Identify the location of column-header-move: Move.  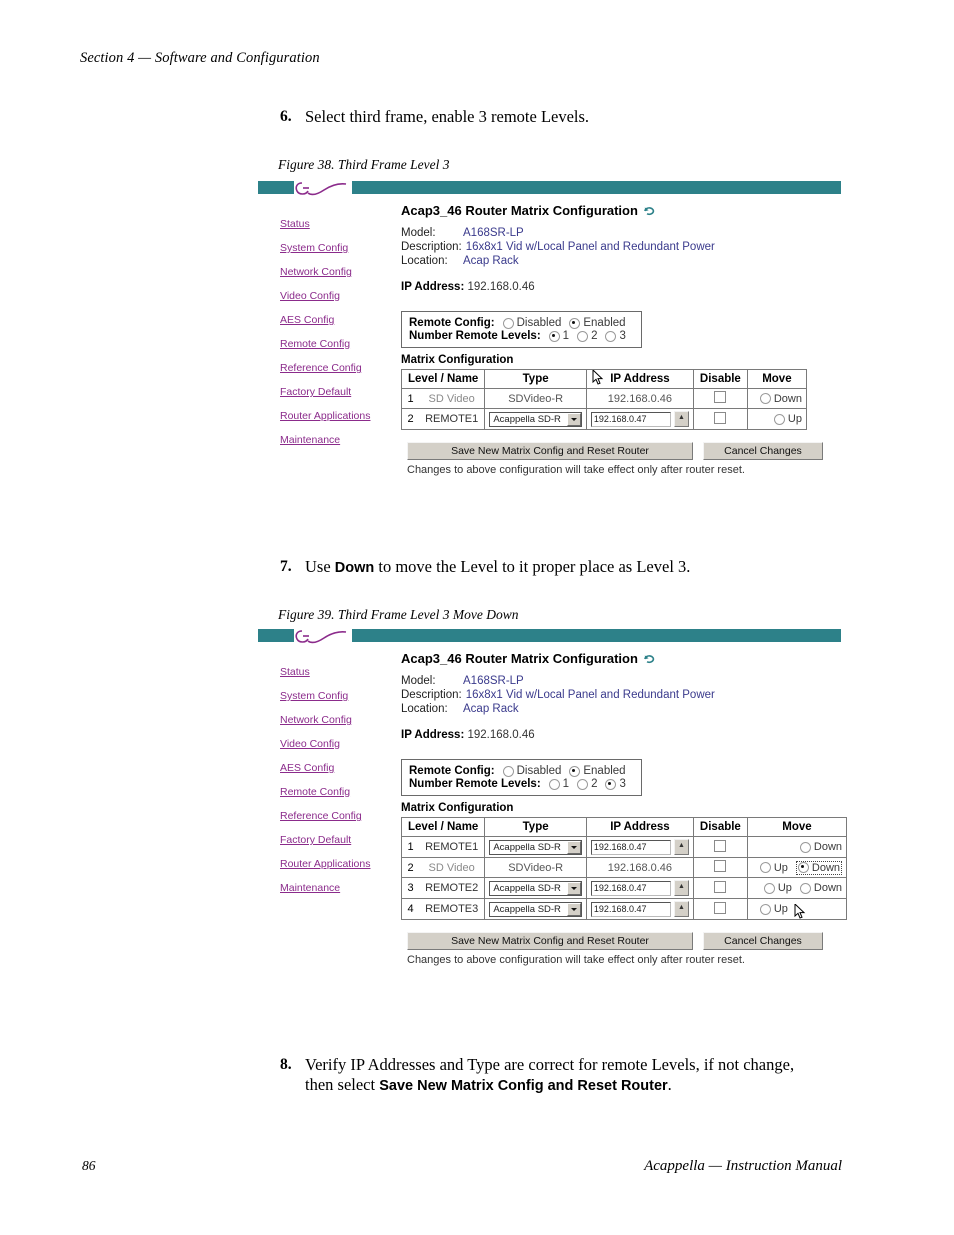
(776, 379).